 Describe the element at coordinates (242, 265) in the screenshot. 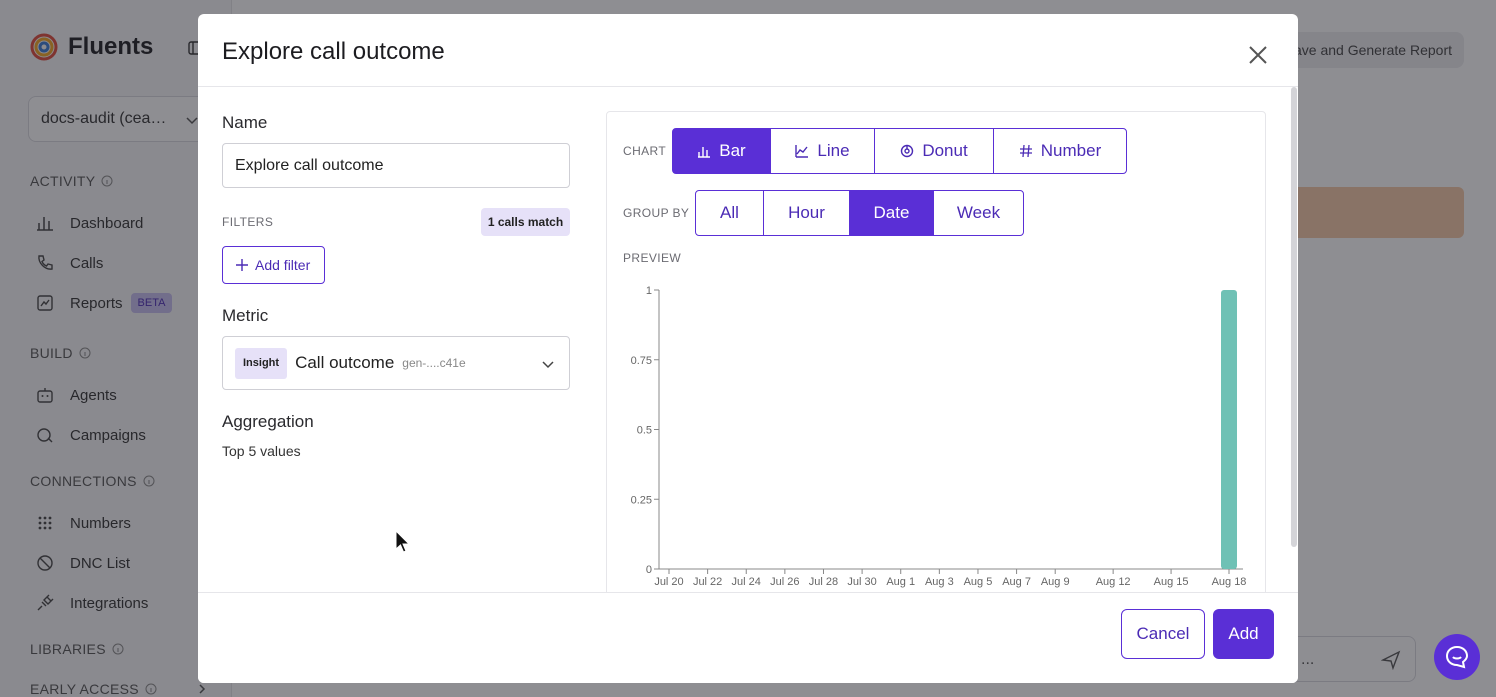

I see `plus-icon` at that location.